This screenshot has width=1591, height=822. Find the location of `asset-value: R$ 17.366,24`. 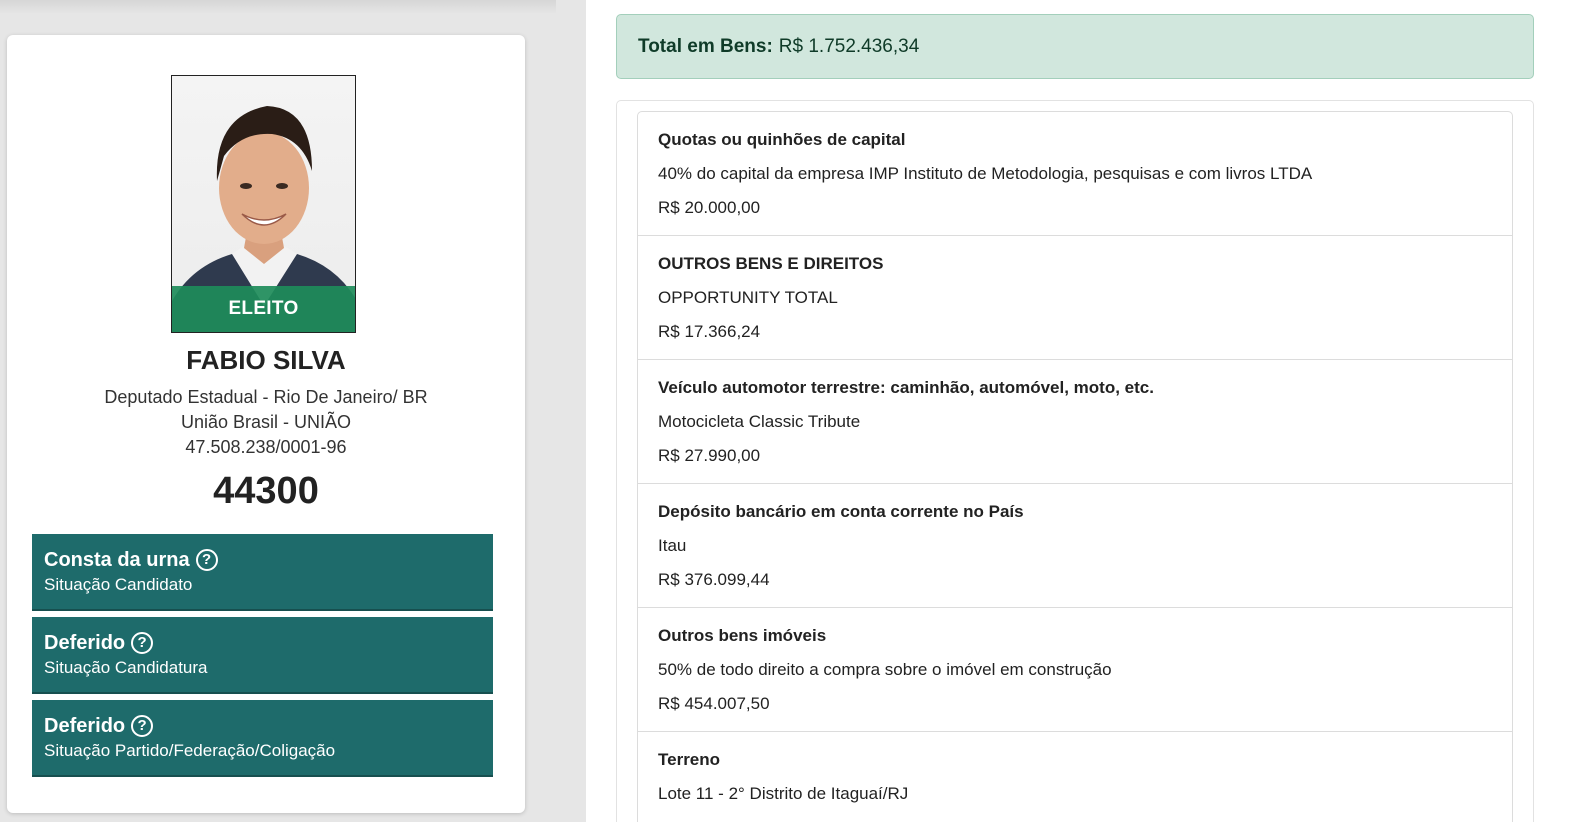

asset-value: R$ 17.366,24 is located at coordinates (709, 331).